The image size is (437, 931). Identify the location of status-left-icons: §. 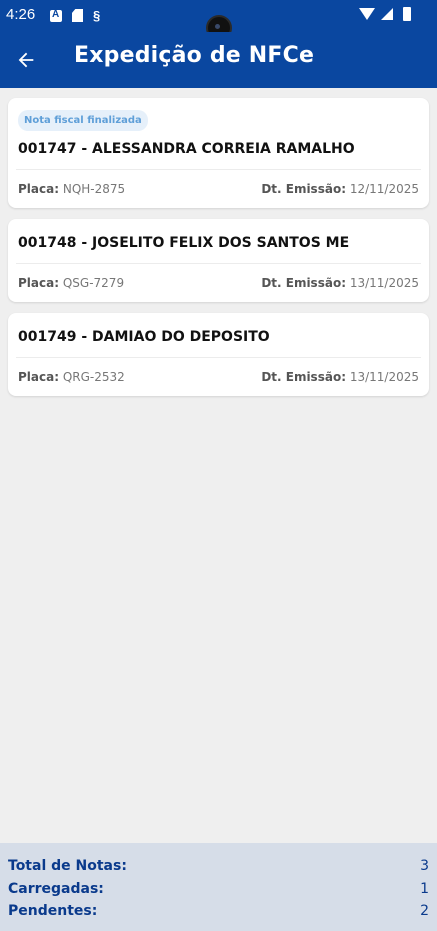
(75, 15).